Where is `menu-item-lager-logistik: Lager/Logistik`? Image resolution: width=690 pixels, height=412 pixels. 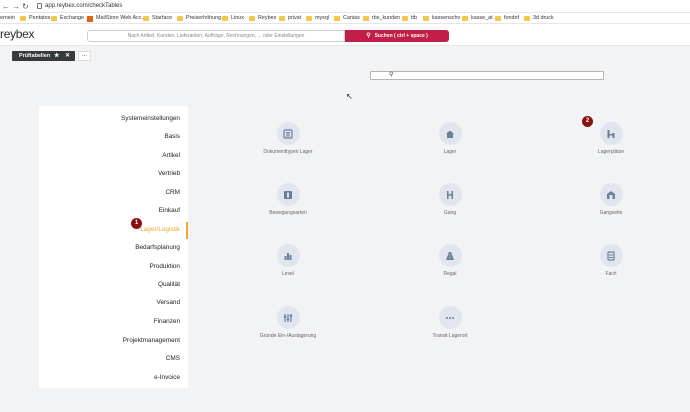
menu-item-lager-logistik: Lager/Logistik is located at coordinates (110, 230).